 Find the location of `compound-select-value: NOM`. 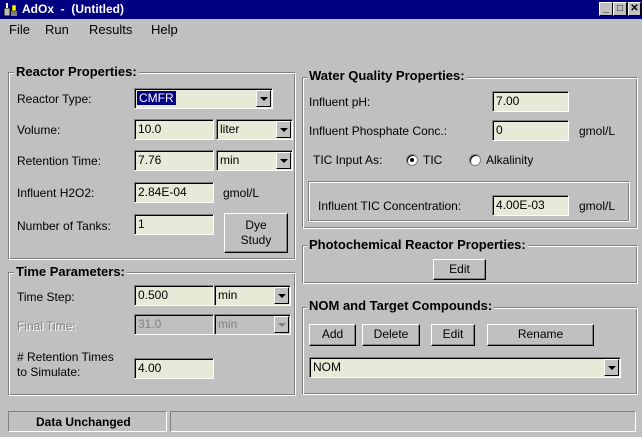

compound-select-value: NOM is located at coordinates (327, 367).